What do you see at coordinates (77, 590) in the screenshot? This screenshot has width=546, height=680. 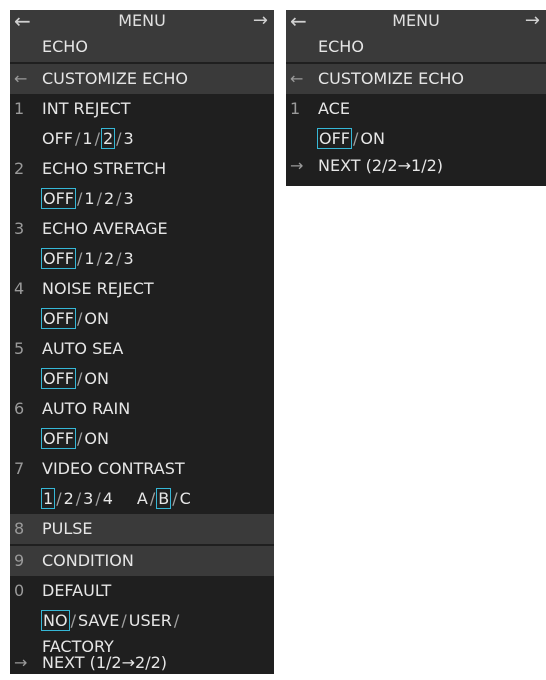 I see `menu-item-label: DEFAULT` at bounding box center [77, 590].